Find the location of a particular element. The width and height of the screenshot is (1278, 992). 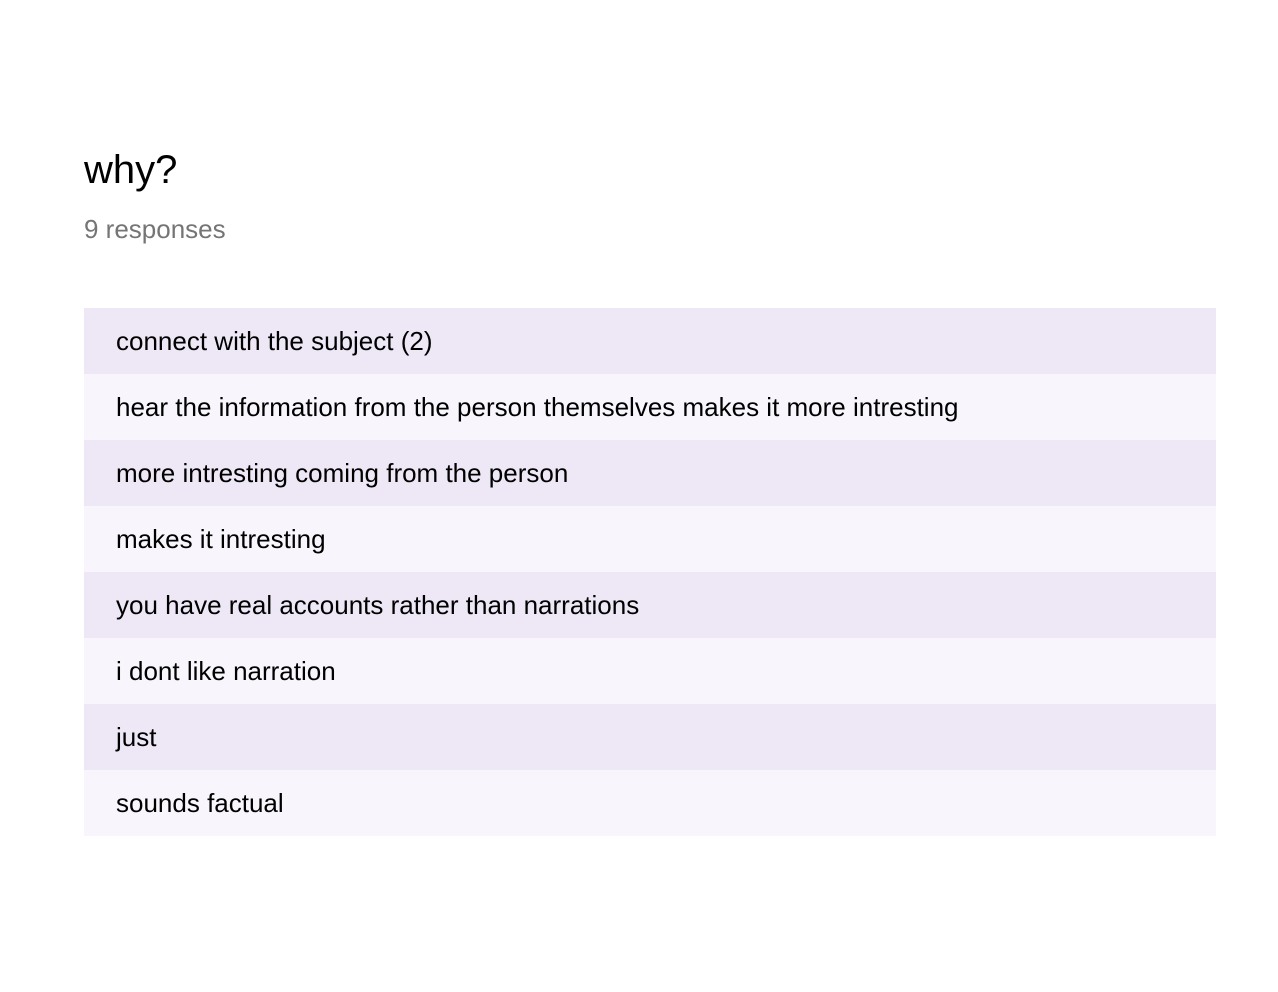

list-item: i dont like narration is located at coordinates (650, 671).